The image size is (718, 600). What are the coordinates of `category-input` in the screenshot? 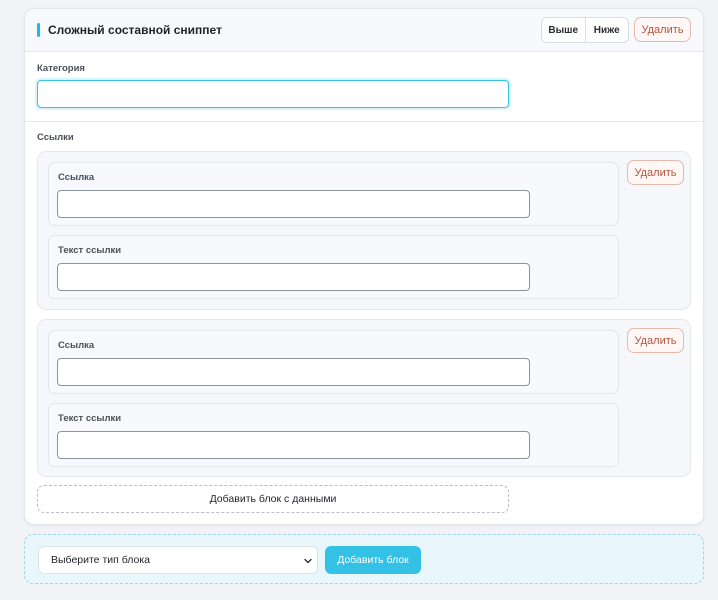 It's located at (273, 94).